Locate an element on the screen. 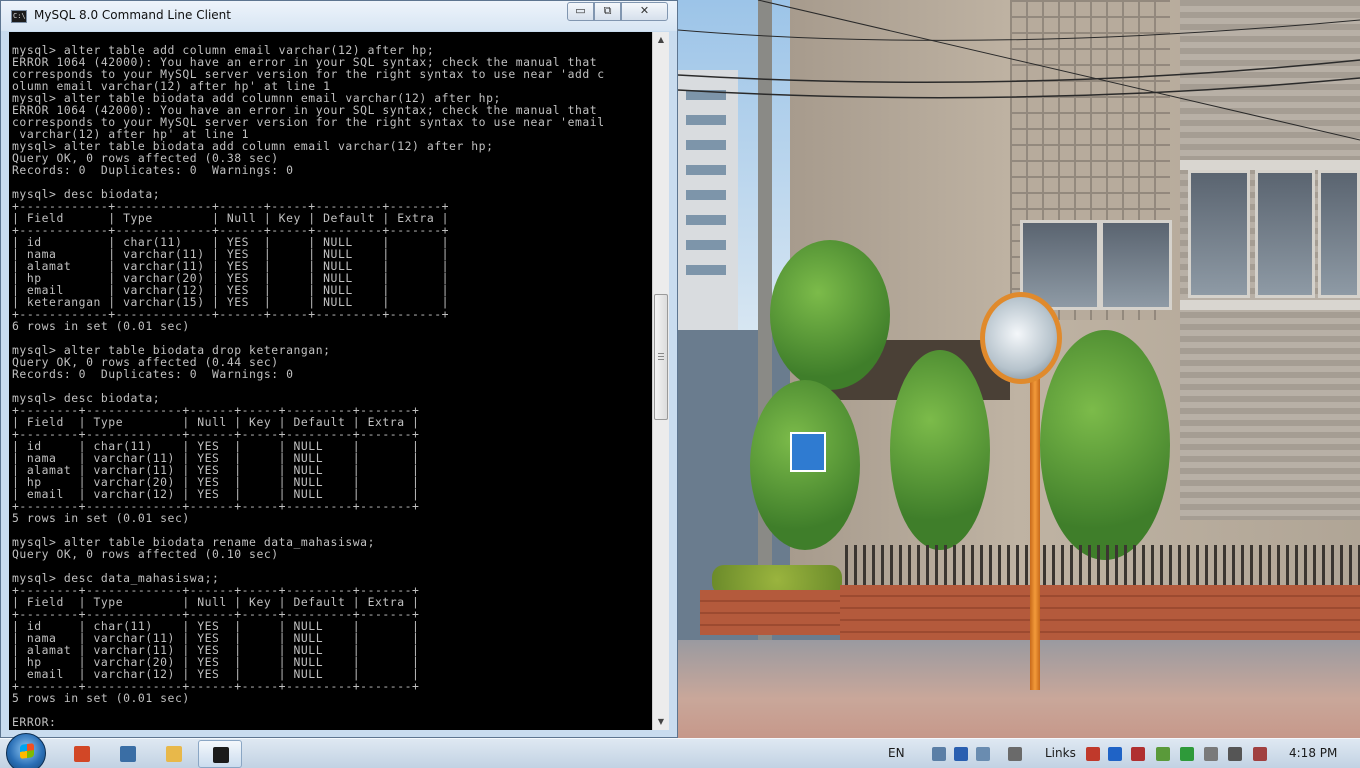 The image size is (1360, 768). taskbar-button-powerpoint is located at coordinates (82, 754).